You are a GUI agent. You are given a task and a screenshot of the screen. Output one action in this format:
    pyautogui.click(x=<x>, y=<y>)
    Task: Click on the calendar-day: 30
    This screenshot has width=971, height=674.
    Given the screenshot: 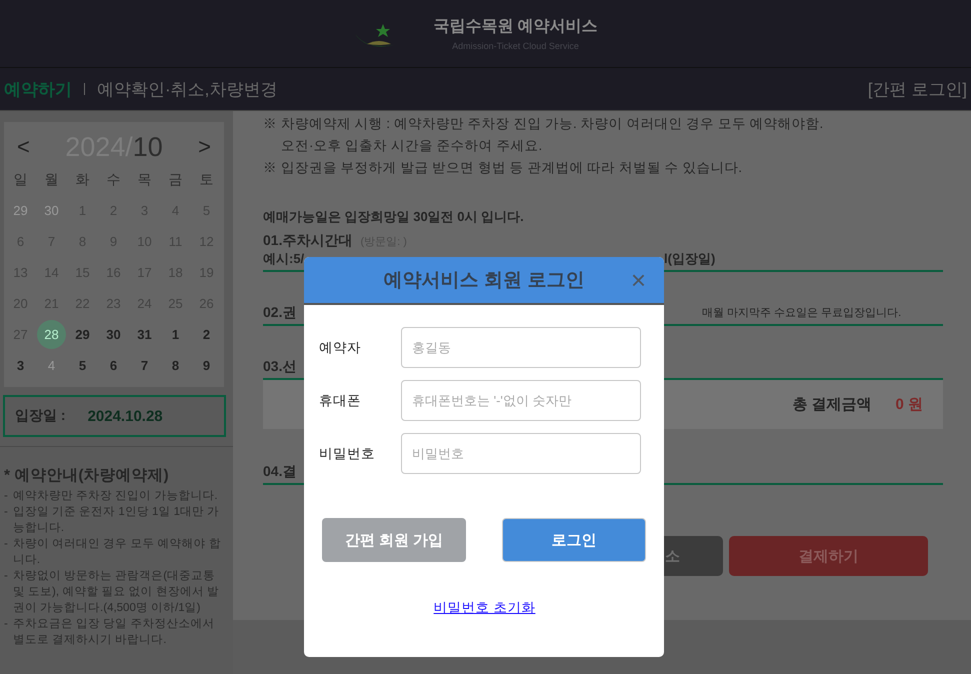 What is the action you would take?
    pyautogui.click(x=113, y=334)
    